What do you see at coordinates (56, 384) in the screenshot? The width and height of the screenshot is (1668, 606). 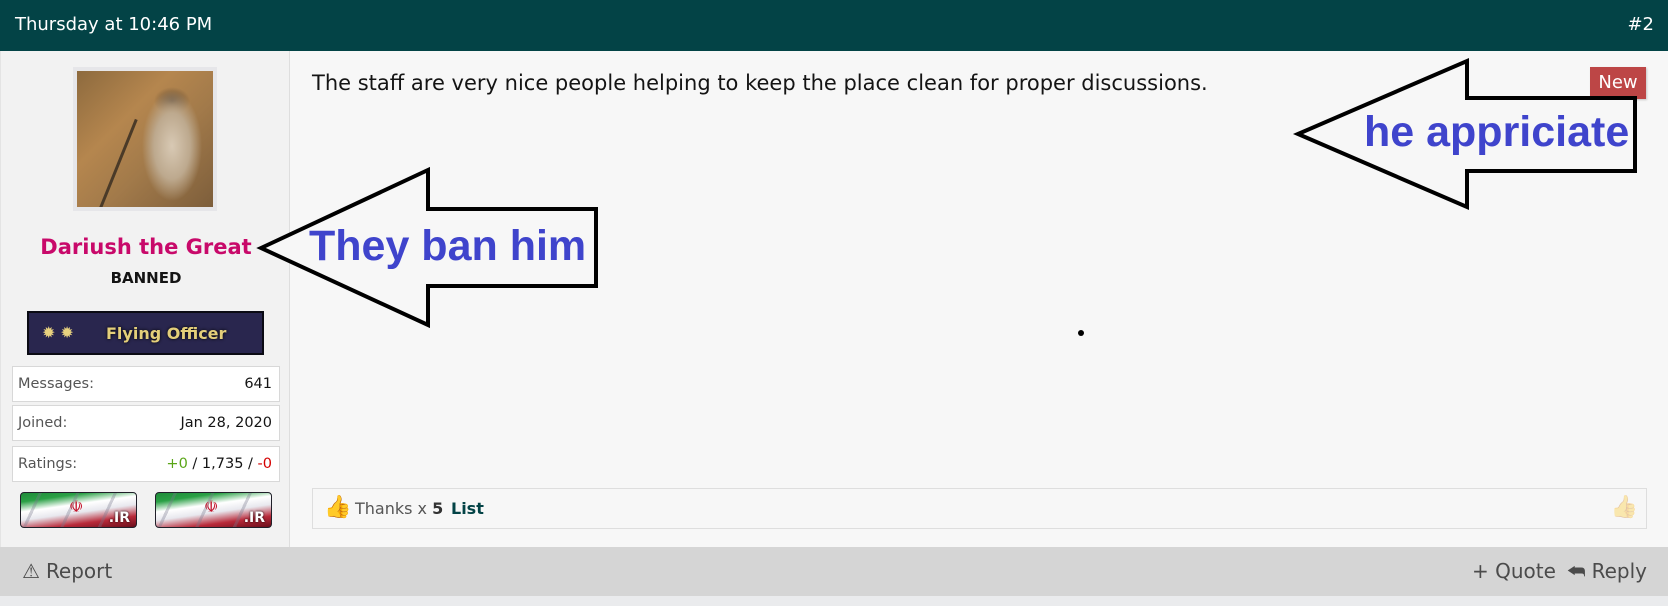 I see `stat-label: Messages:` at bounding box center [56, 384].